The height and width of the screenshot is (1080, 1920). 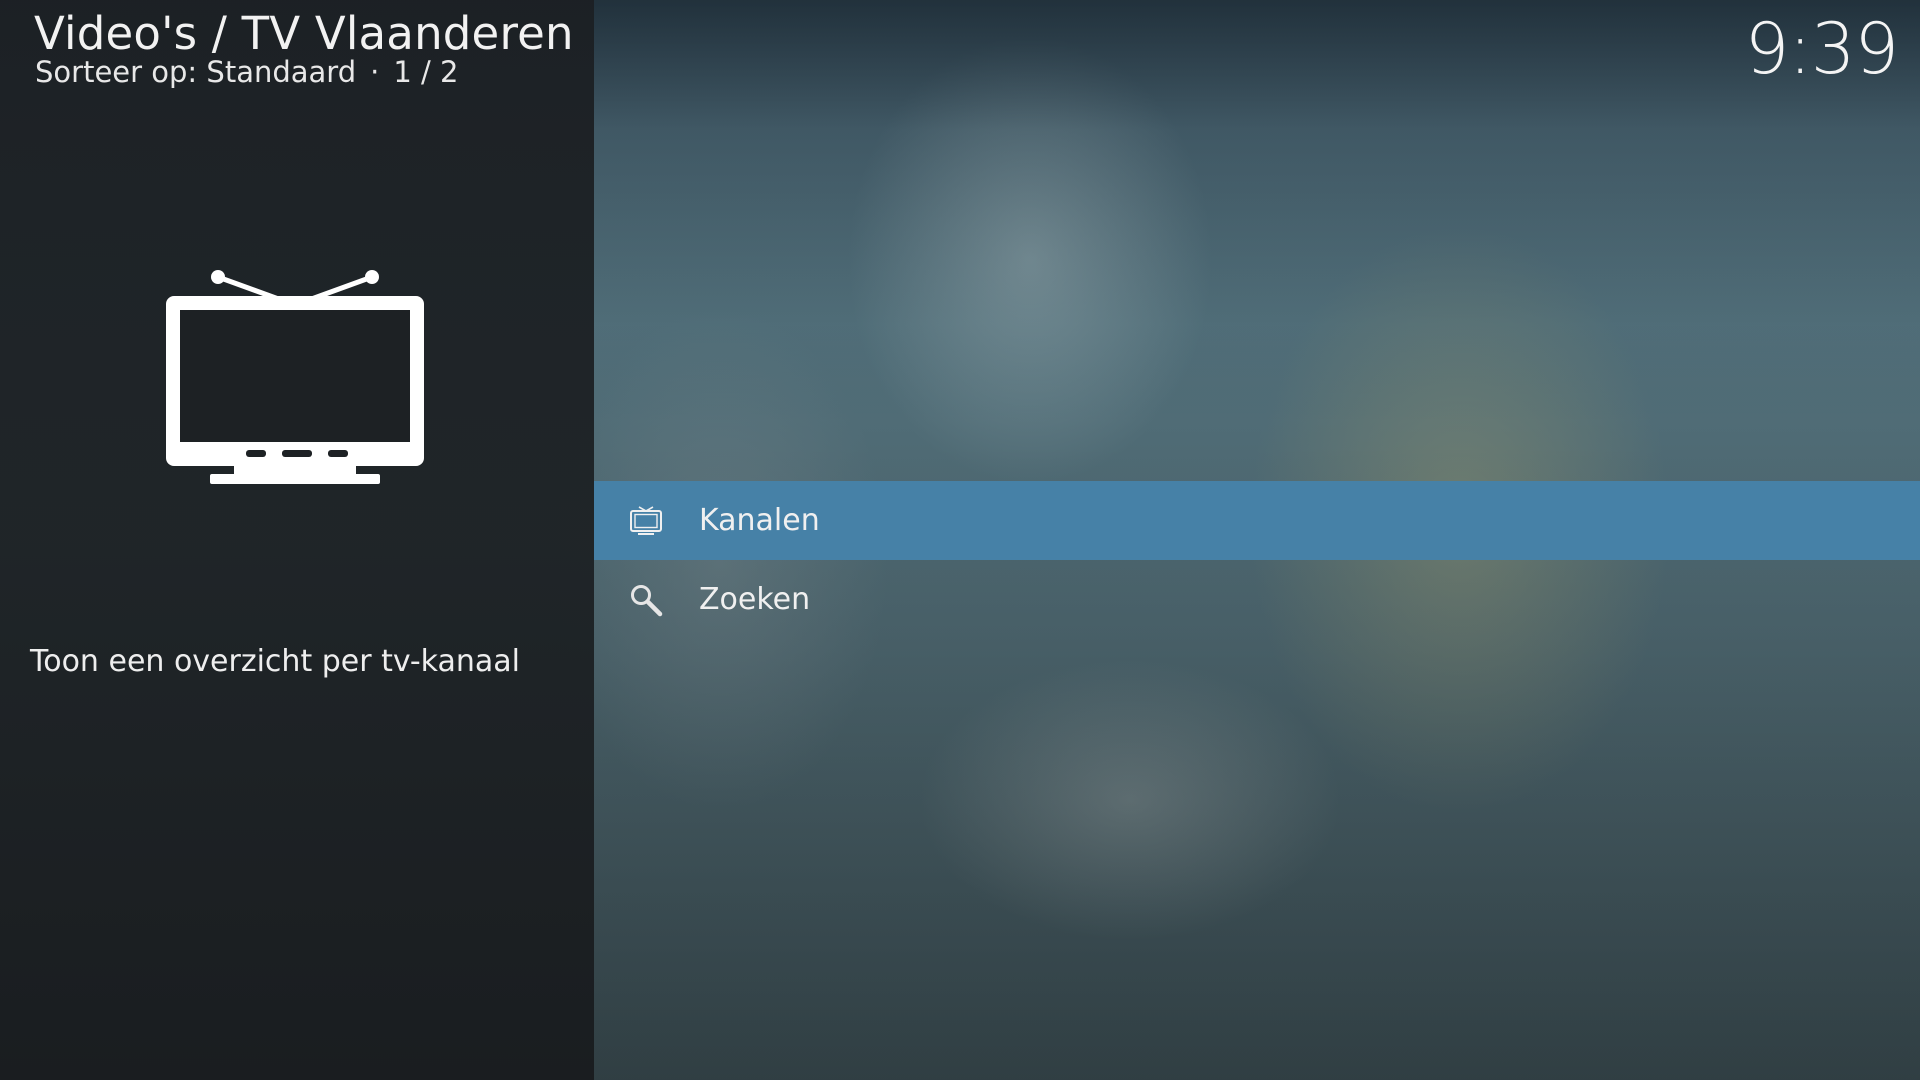 What do you see at coordinates (1821, 49) in the screenshot?
I see `clock: 9:39` at bounding box center [1821, 49].